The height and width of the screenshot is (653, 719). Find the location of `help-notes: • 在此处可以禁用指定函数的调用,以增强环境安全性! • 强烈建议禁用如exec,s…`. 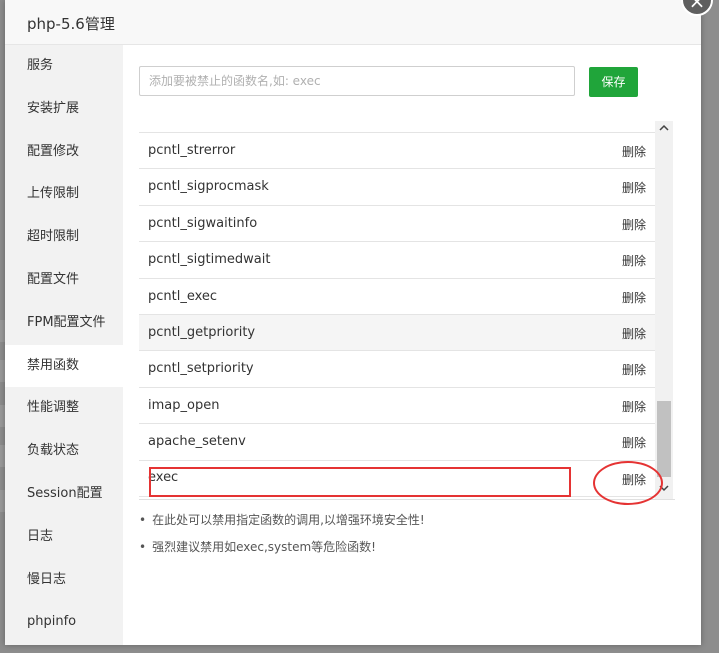

help-notes: • 在此处可以禁用指定函数的调用,以增强环境安全性! • 强烈建议禁用如exec,s… is located at coordinates (282, 540).